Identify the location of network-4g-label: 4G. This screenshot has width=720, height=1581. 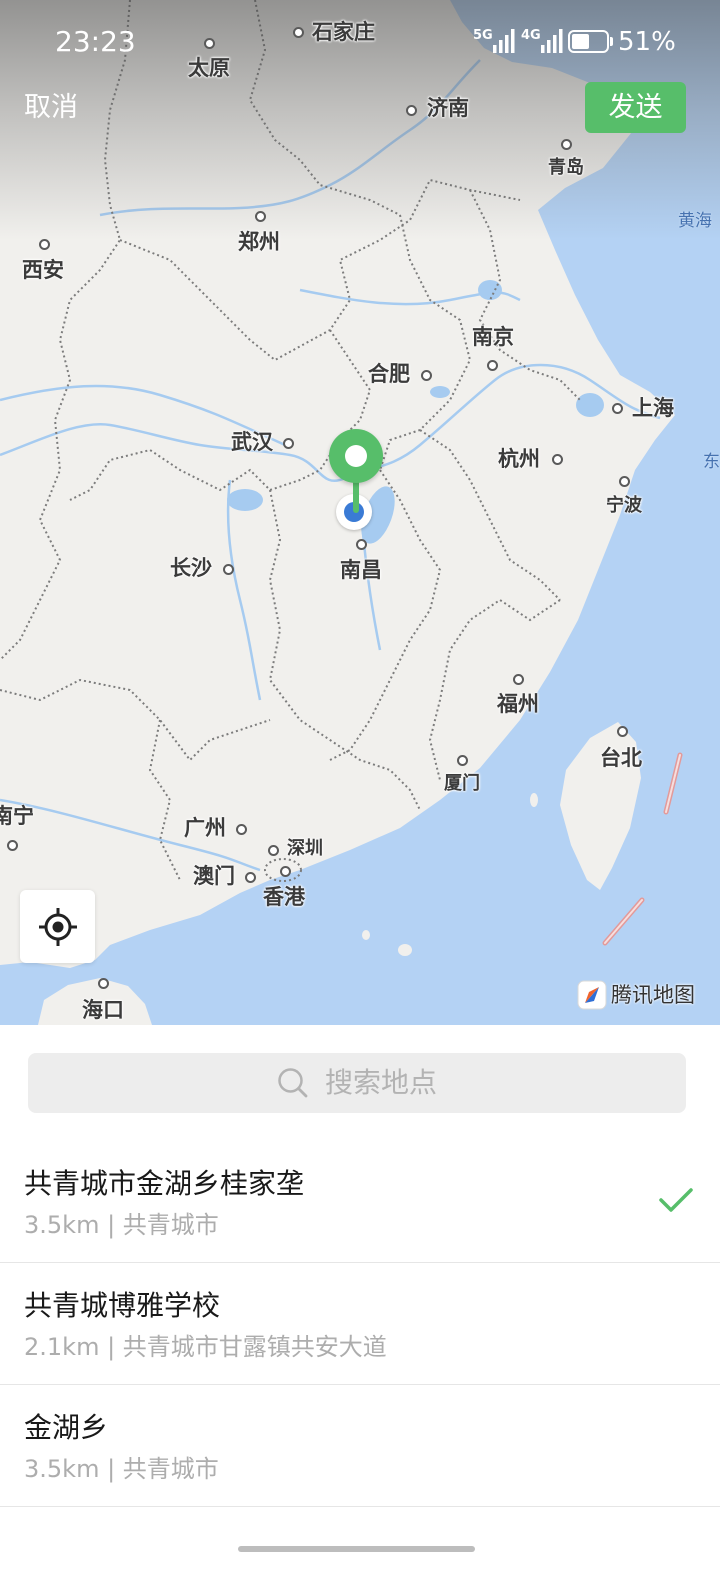
(531, 35).